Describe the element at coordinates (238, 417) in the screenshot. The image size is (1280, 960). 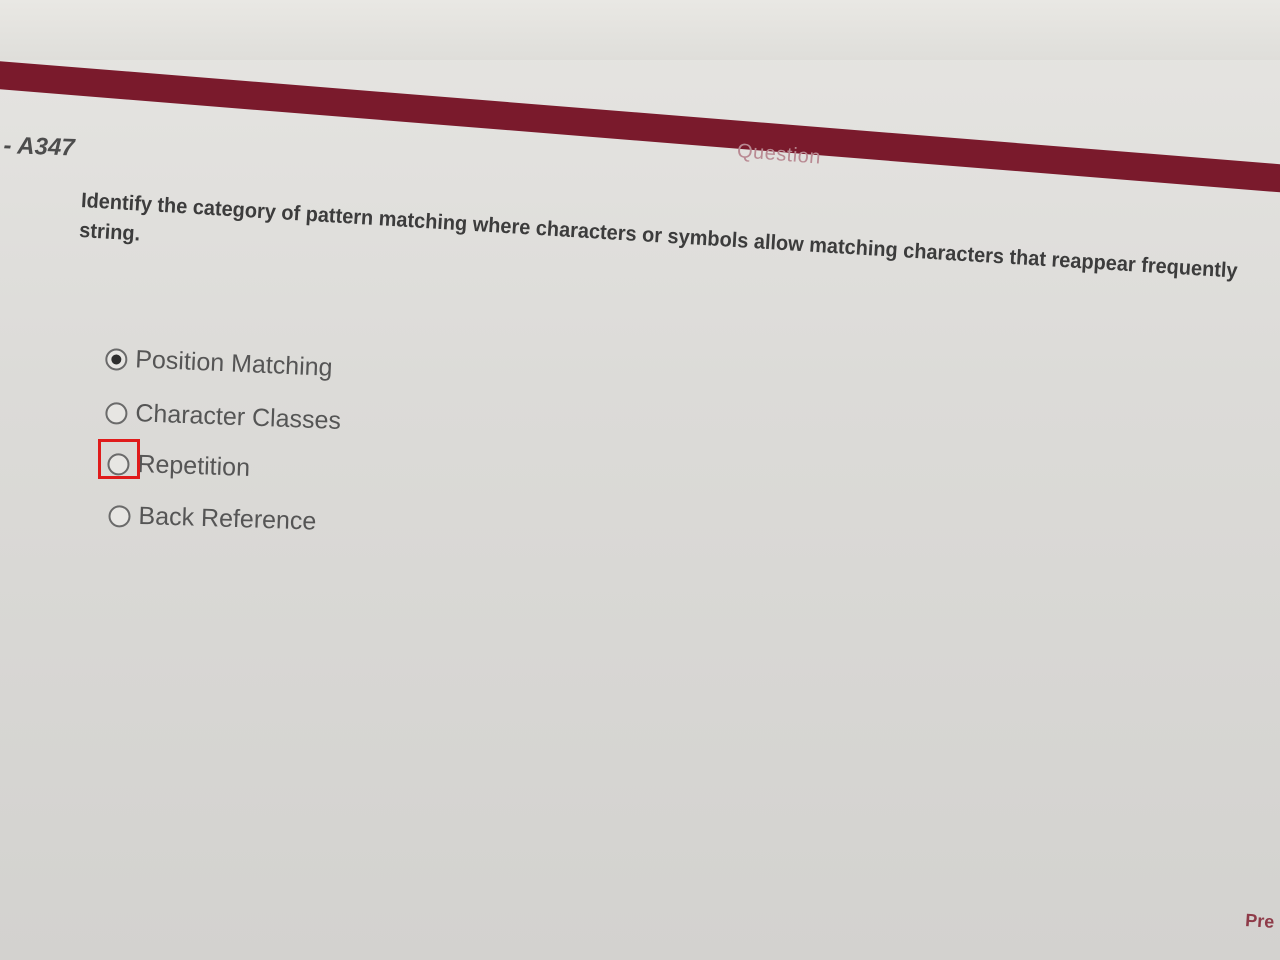
I see `option-label: Character Classes` at that location.